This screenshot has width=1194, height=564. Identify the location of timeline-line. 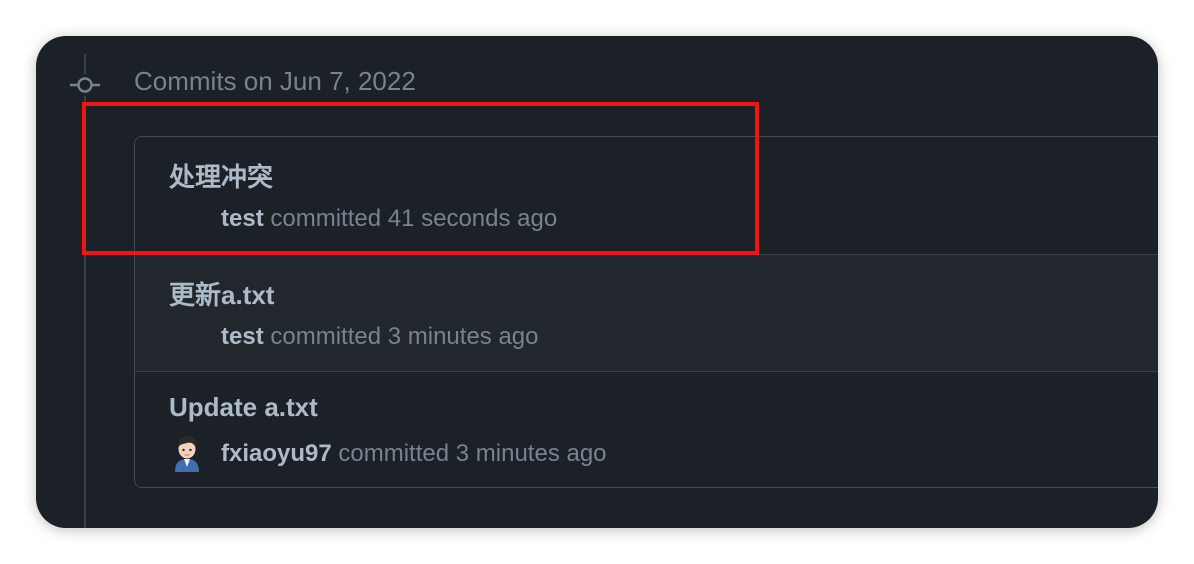
(85, 291).